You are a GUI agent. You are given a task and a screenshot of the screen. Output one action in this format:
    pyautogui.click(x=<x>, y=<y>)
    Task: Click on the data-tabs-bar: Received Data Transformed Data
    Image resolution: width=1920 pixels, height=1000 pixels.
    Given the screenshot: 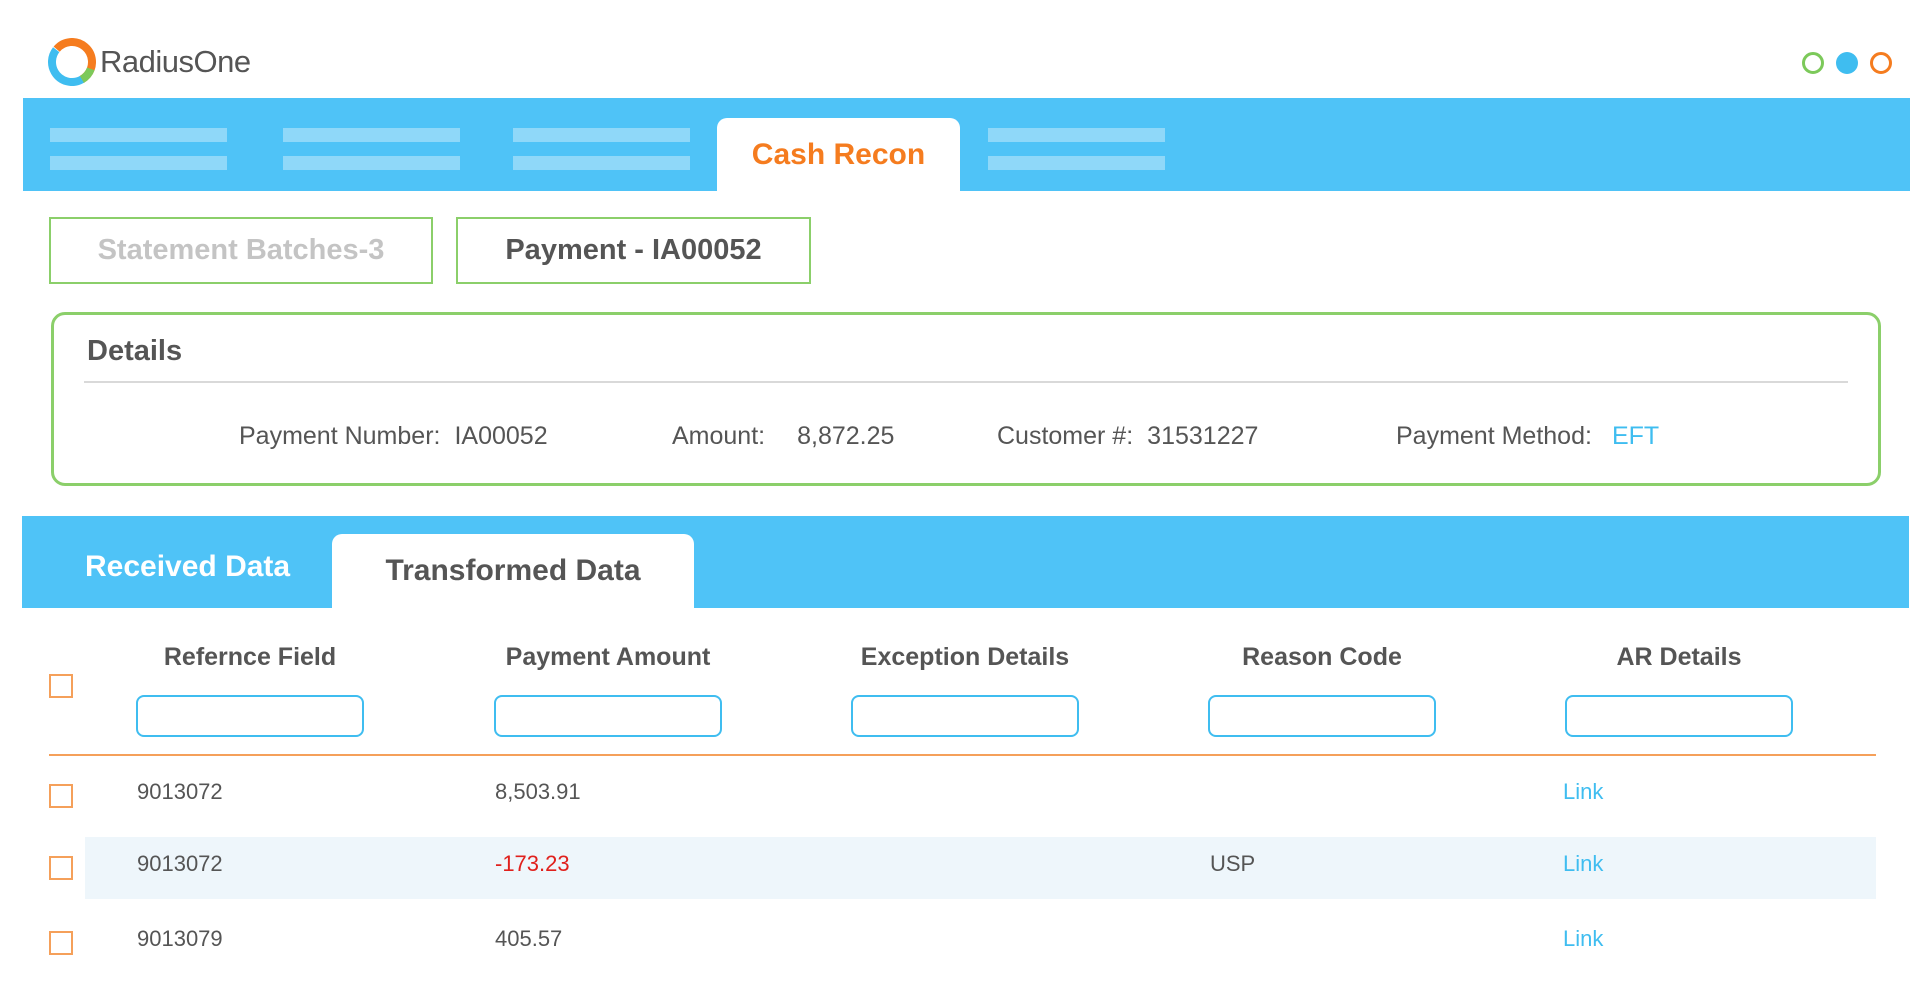 What is the action you would take?
    pyautogui.click(x=965, y=562)
    